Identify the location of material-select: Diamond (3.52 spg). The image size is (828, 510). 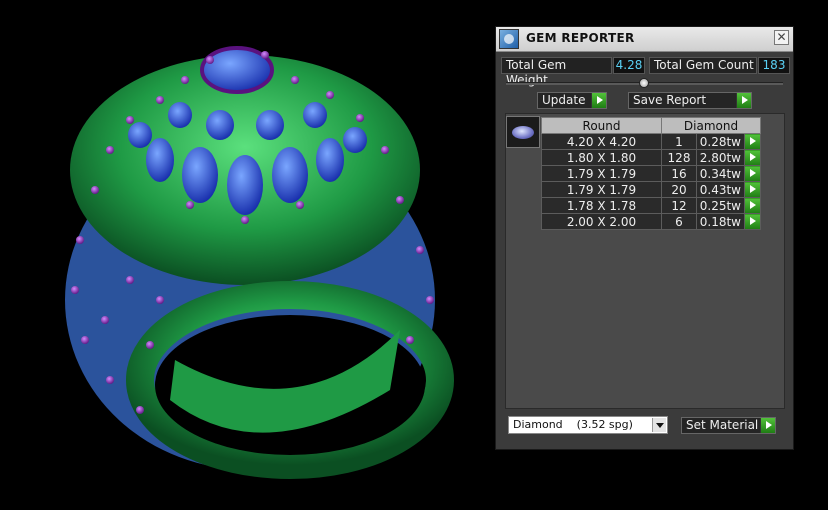
(588, 425).